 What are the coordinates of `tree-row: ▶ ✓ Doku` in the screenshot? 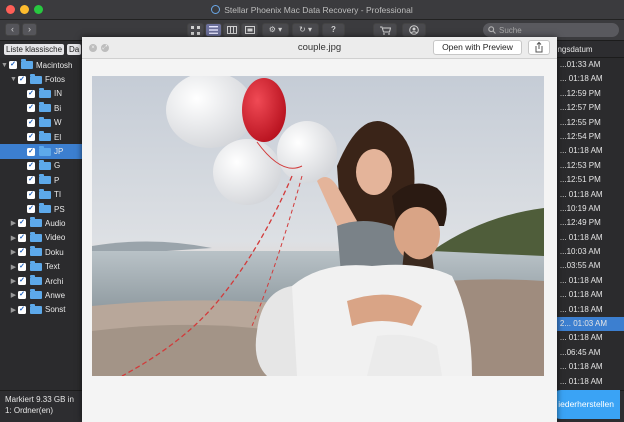 It's located at (41, 252).